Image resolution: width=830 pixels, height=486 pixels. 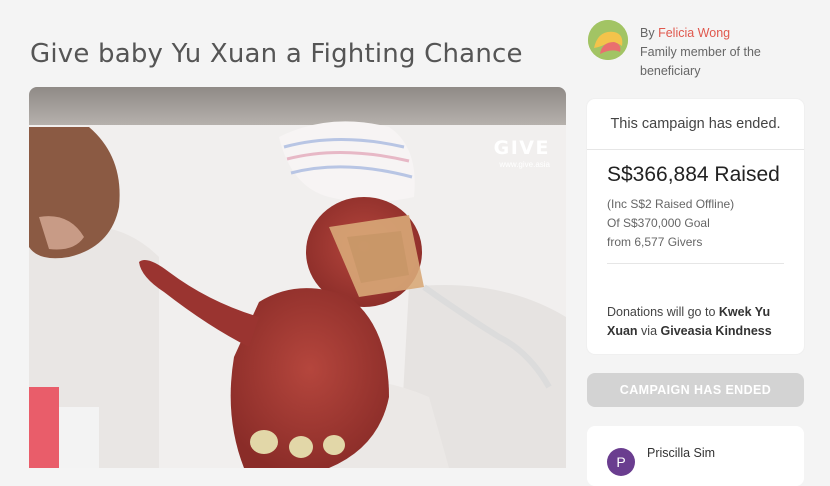 I want to click on goal-amount: Of S$370,000 Goal, so click(x=658, y=223).